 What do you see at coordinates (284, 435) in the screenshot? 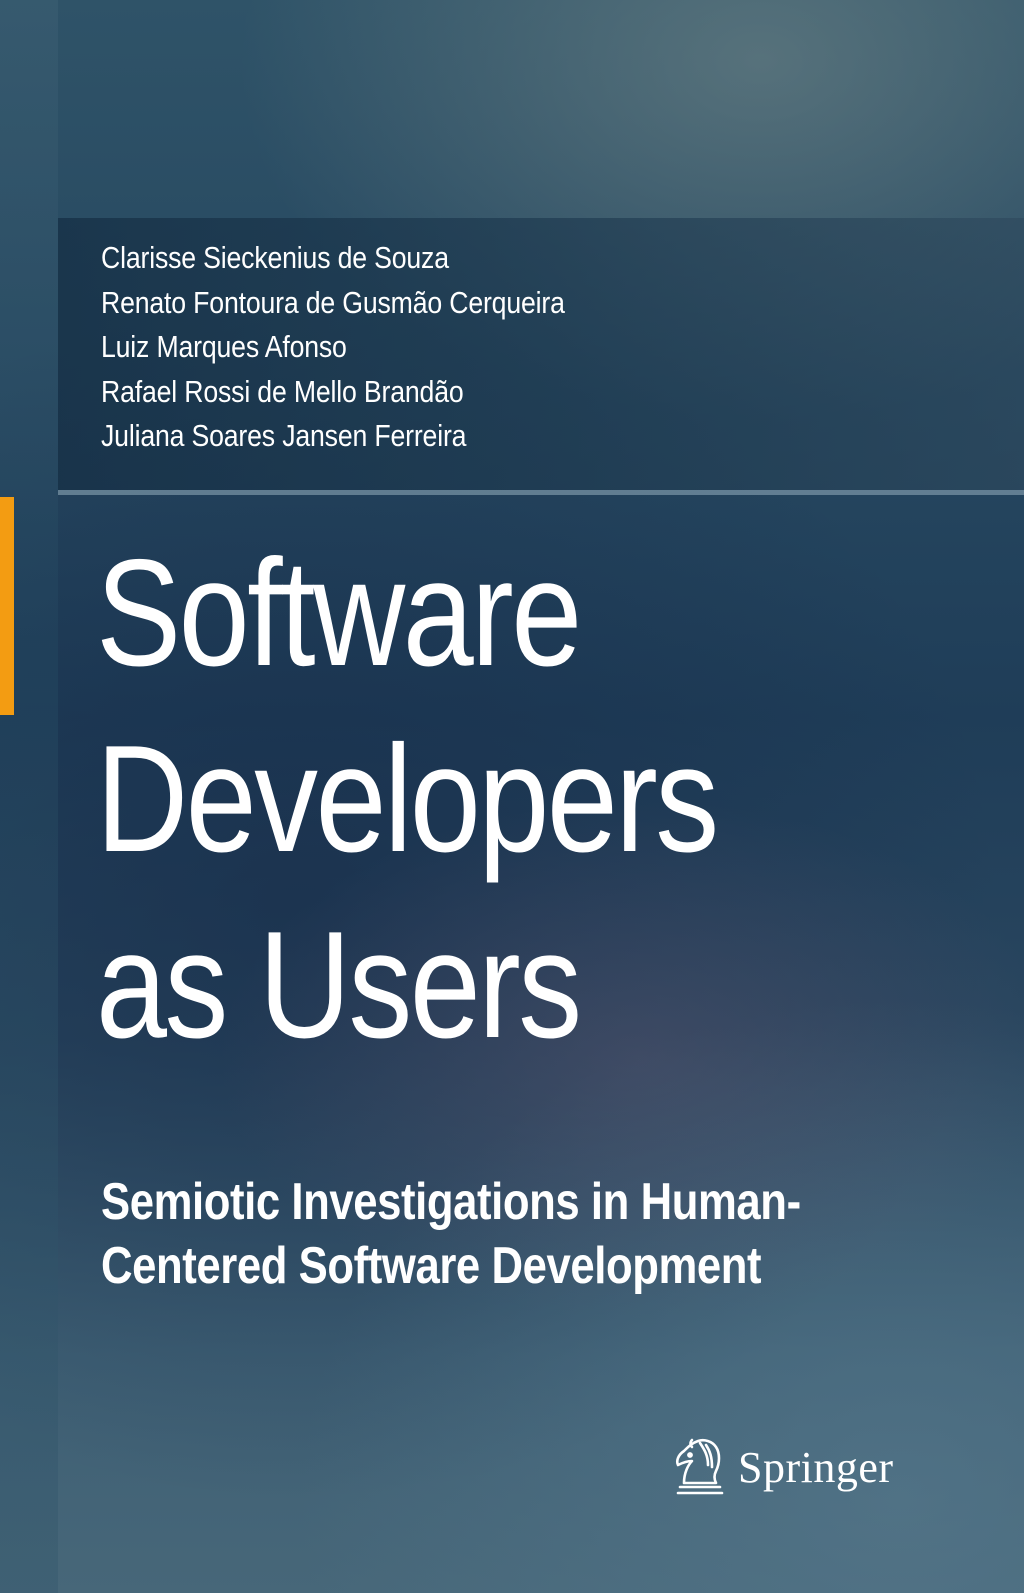
I see `author-name: Juliana Soares Jansen Ferreira` at bounding box center [284, 435].